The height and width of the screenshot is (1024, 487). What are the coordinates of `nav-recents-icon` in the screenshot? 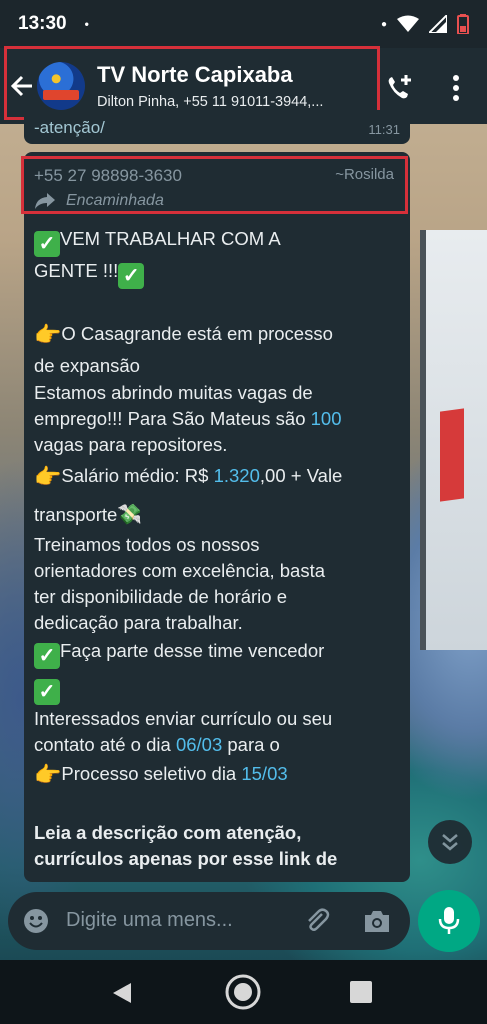 It's located at (361, 992).